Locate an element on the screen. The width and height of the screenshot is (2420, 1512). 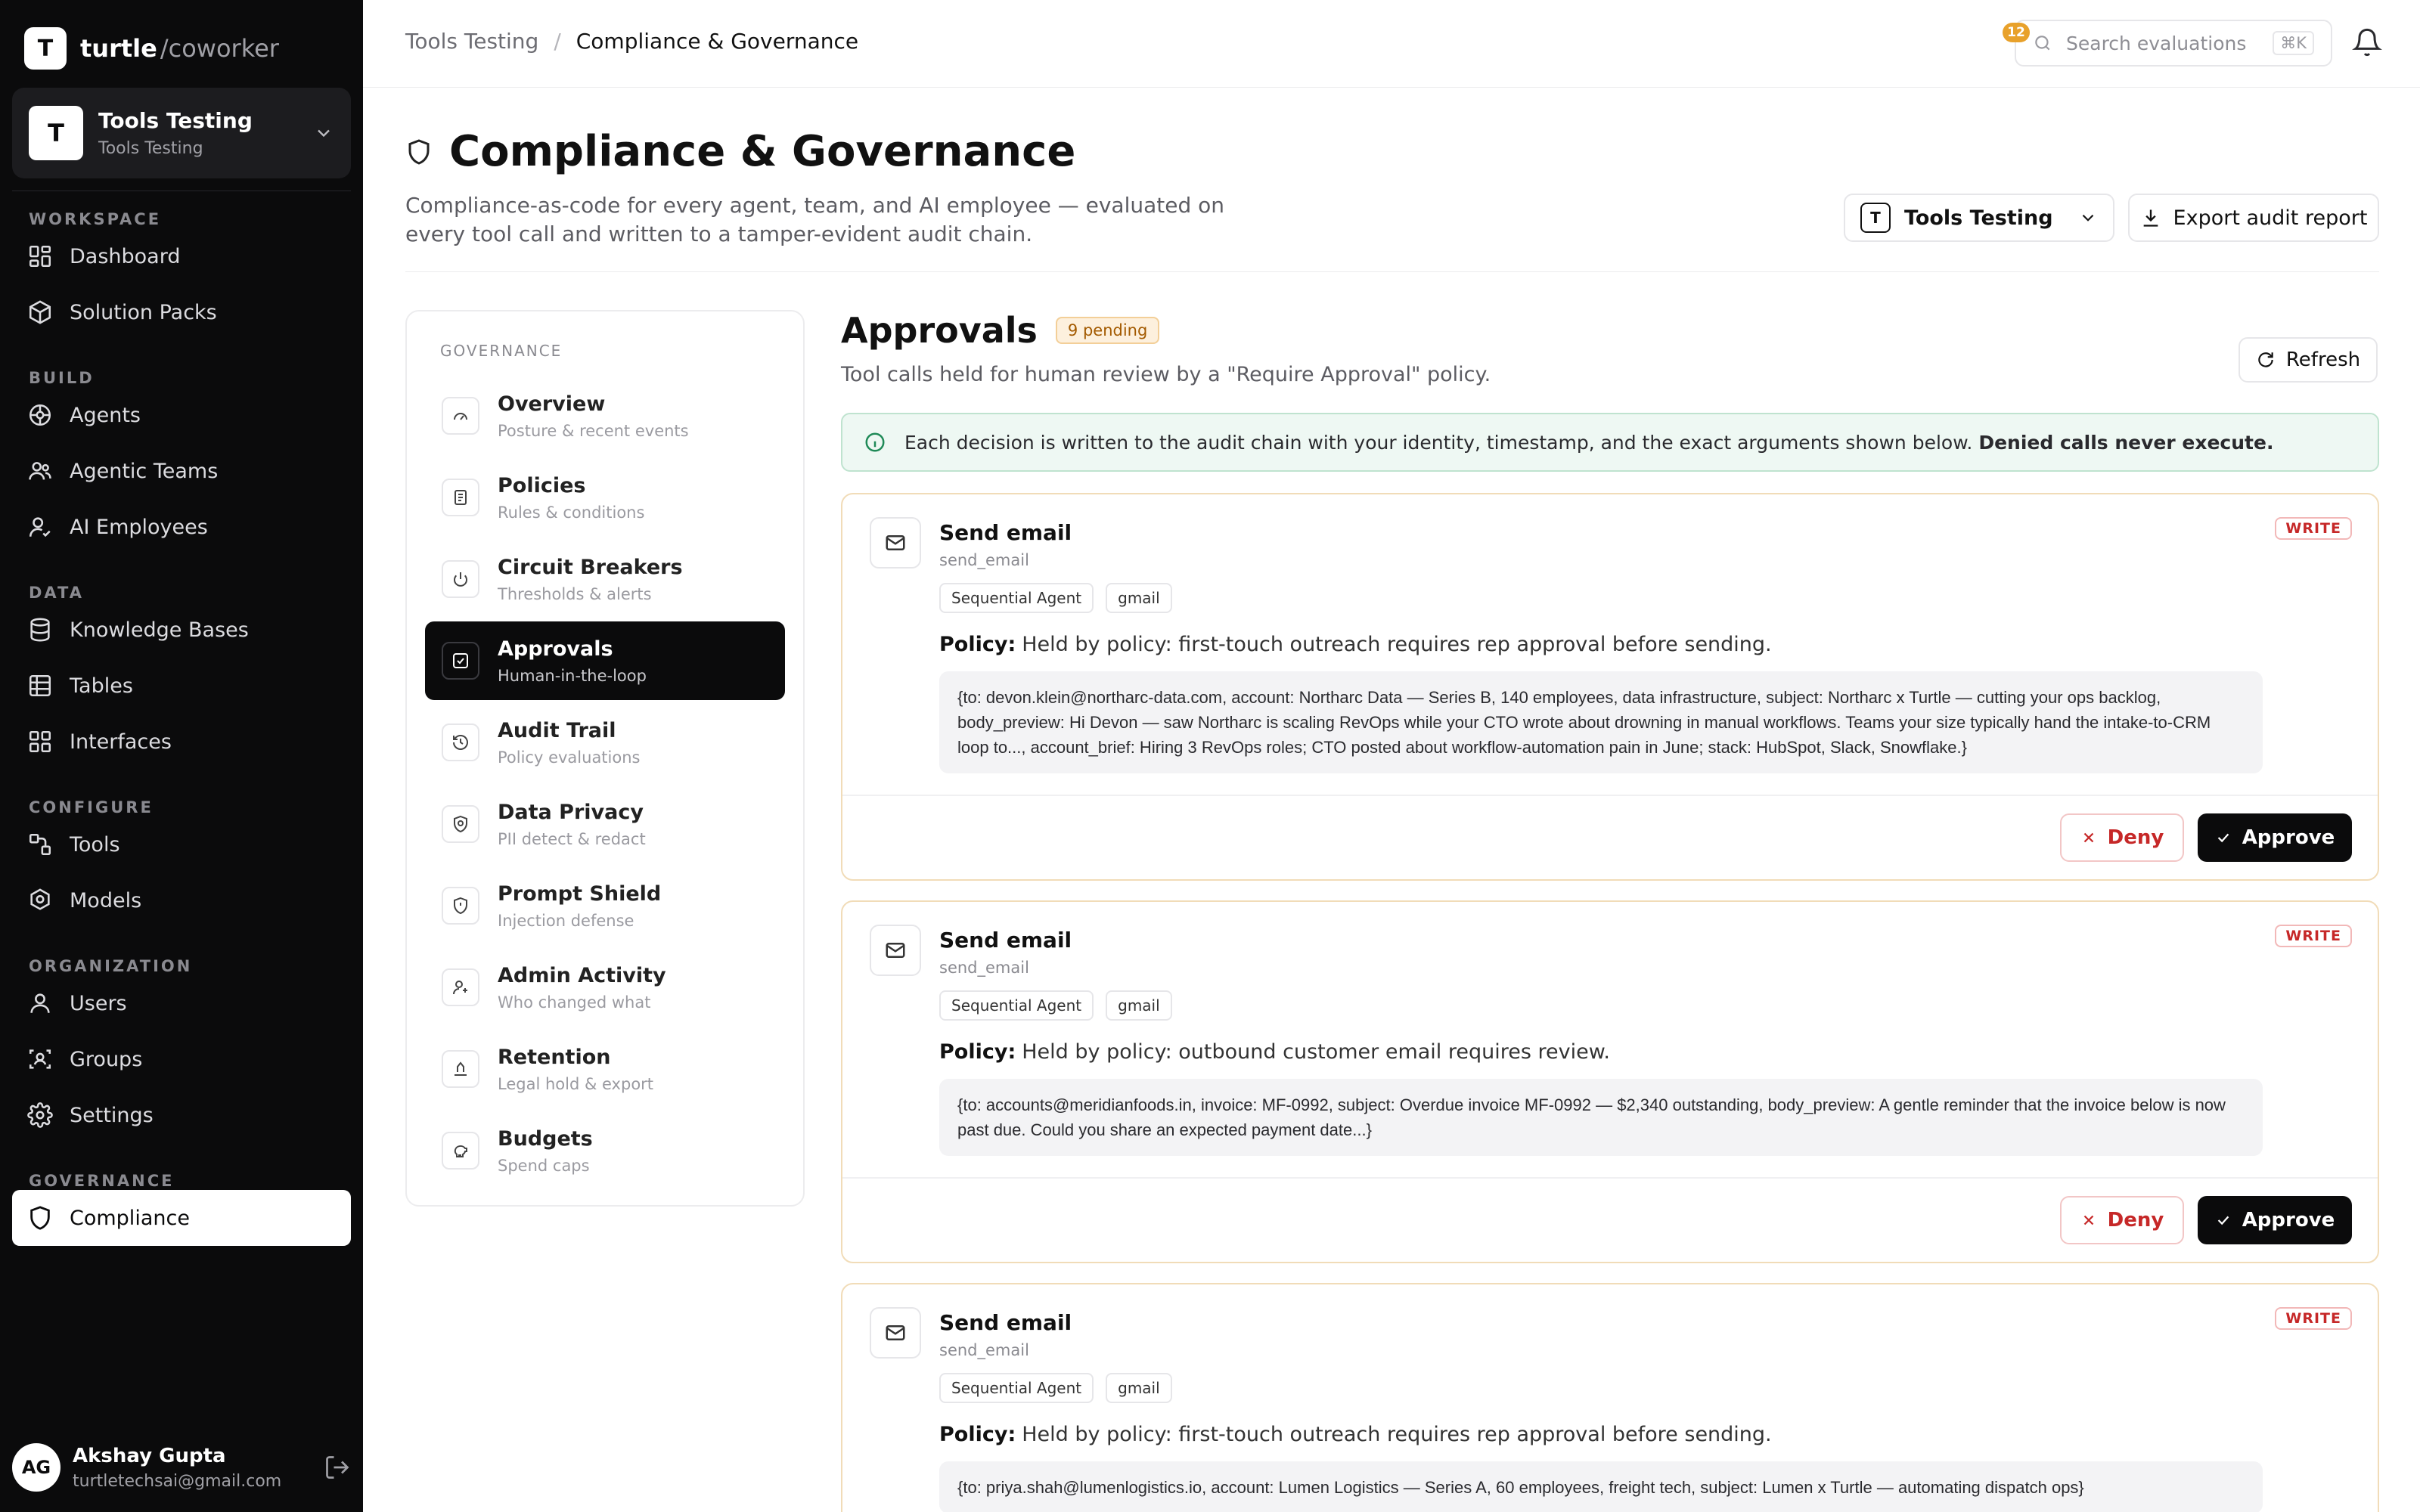
integration-tag: gmail is located at coordinates (1139, 598).